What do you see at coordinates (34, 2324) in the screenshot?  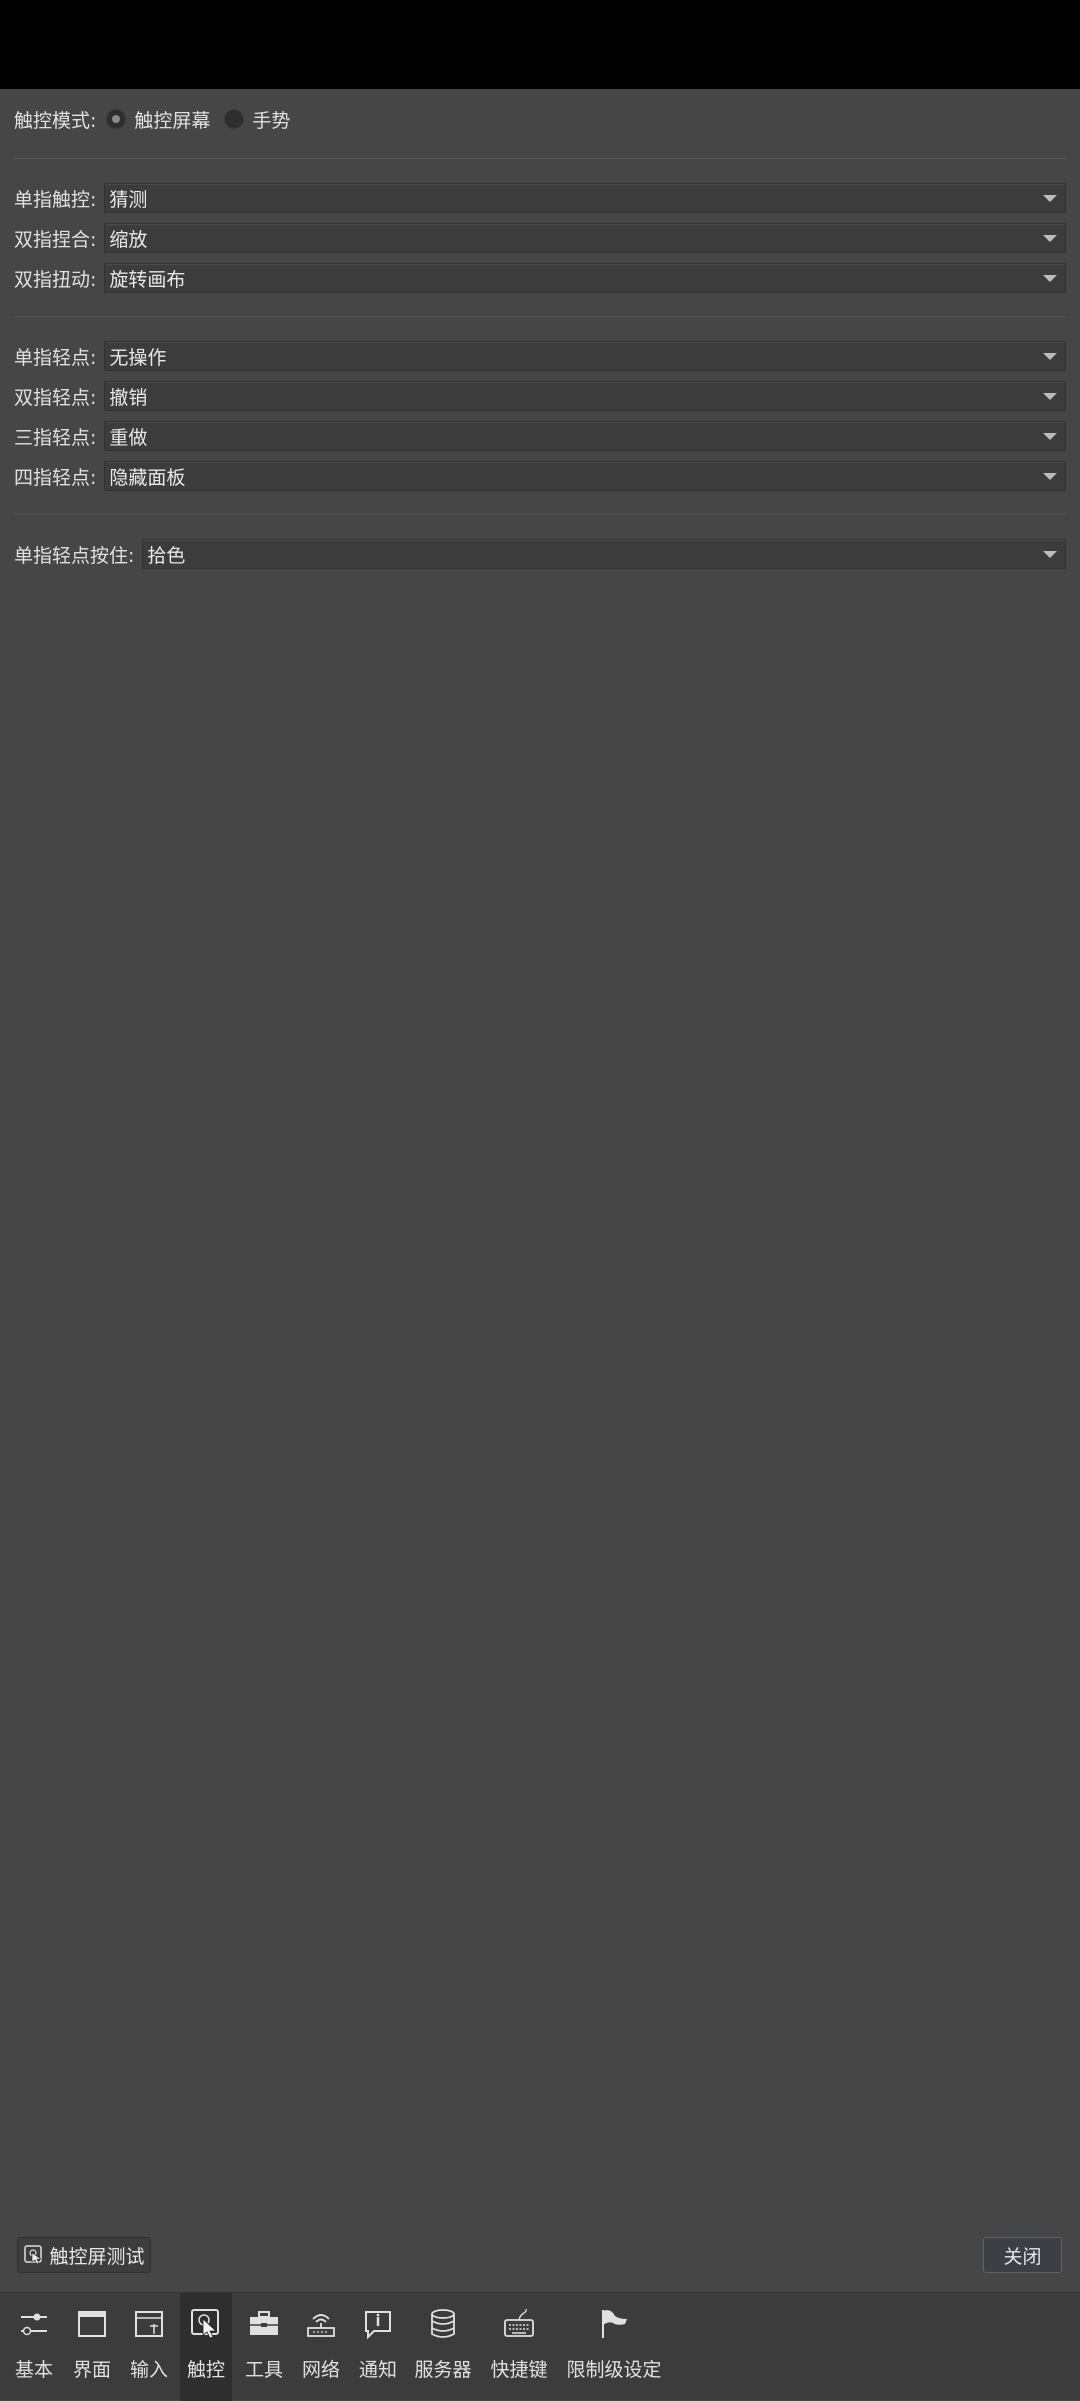 I see `sliders-icon` at bounding box center [34, 2324].